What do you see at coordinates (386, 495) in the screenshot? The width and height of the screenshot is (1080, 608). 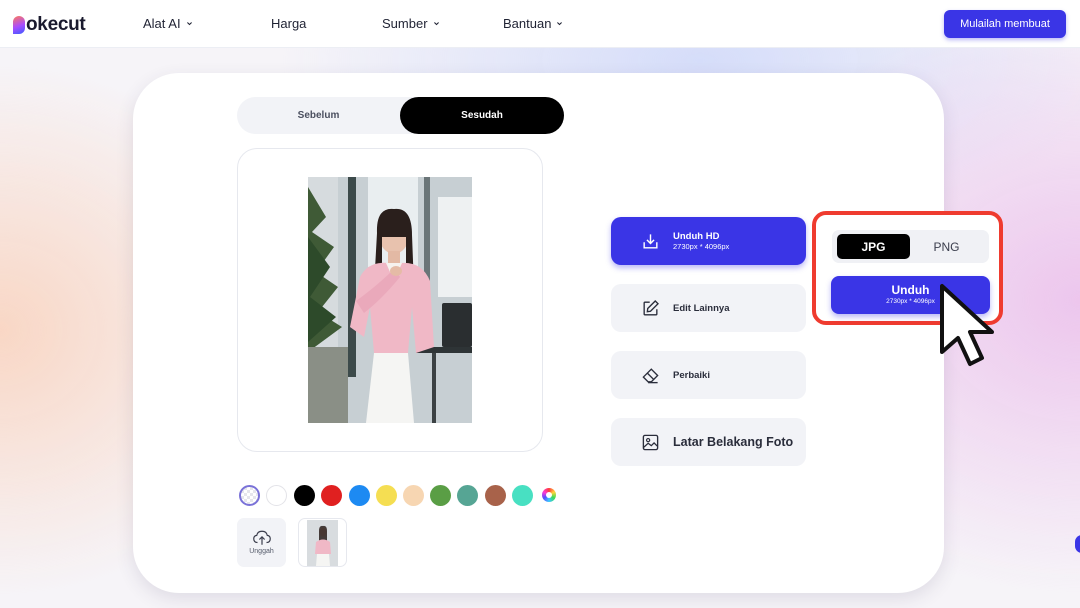 I see `swatch-yellow` at bounding box center [386, 495].